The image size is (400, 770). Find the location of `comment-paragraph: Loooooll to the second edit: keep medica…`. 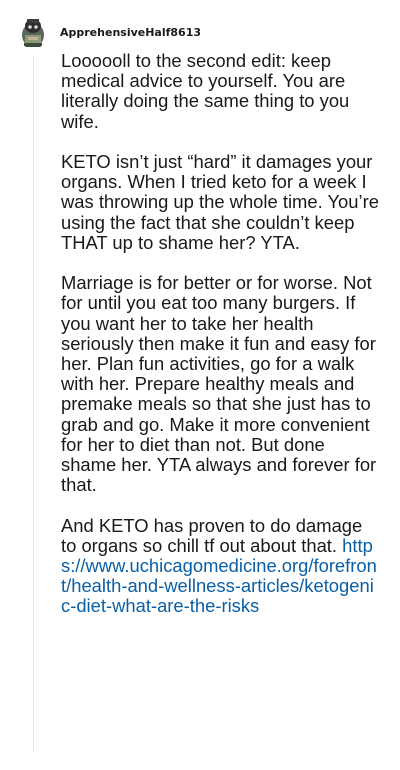

comment-paragraph: Loooooll to the second edit: keep medica… is located at coordinates (205, 91).